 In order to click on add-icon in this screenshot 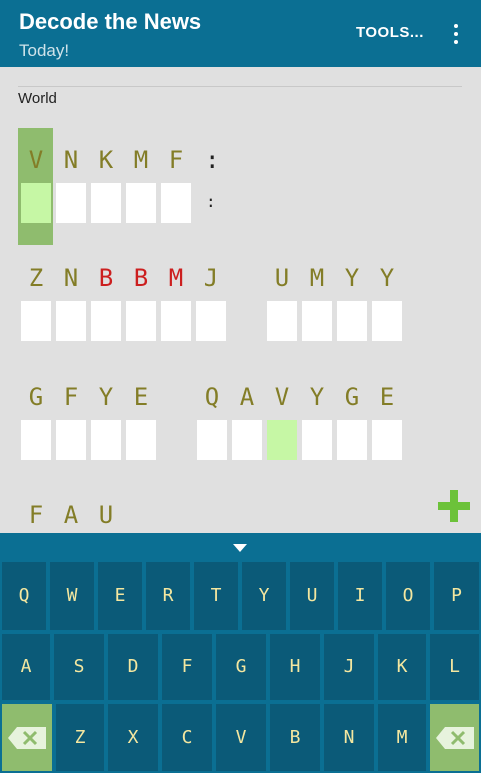, I will do `click(454, 506)`.